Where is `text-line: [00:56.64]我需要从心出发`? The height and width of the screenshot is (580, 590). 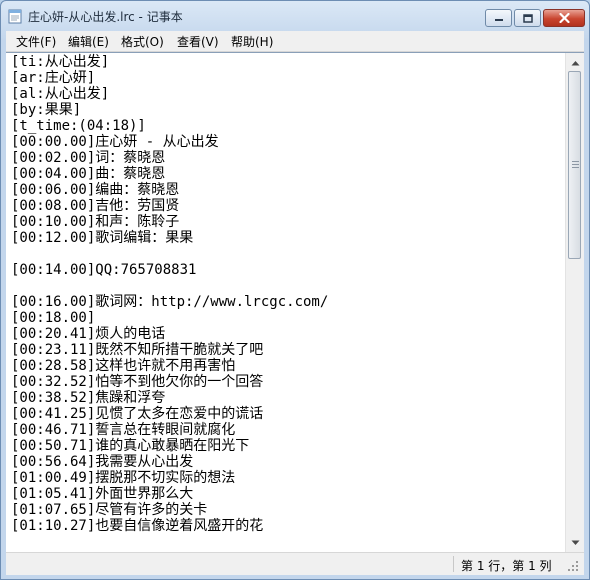
text-line: [00:56.64]我需要从心出发 is located at coordinates (102, 462).